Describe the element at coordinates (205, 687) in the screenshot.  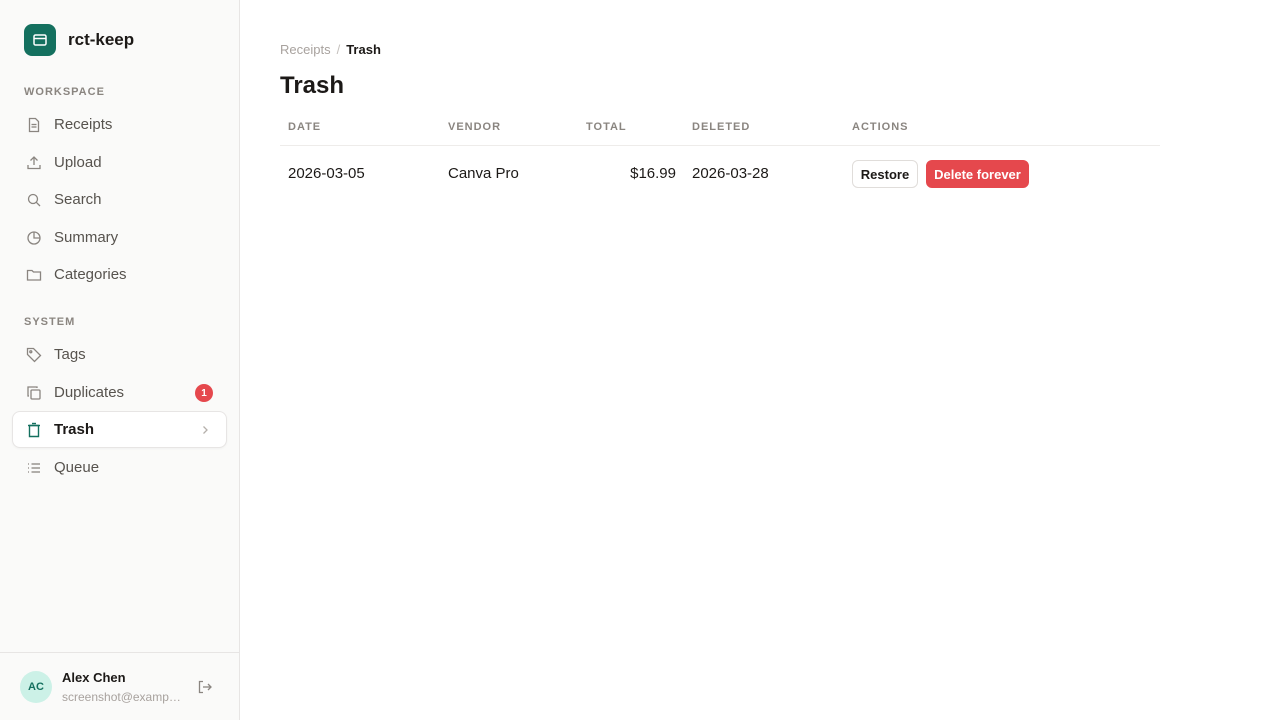
I see `logout-icon` at that location.